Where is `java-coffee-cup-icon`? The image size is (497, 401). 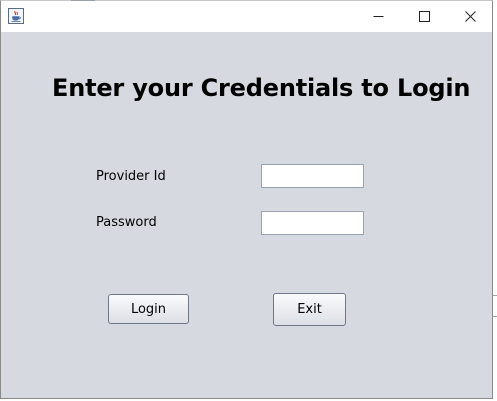
java-coffee-cup-icon is located at coordinates (16, 16).